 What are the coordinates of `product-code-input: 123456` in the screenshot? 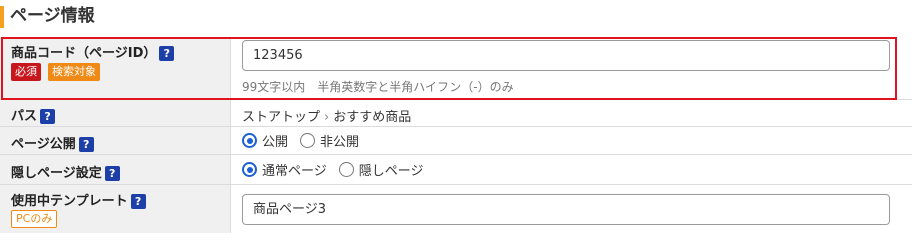 It's located at (566, 55).